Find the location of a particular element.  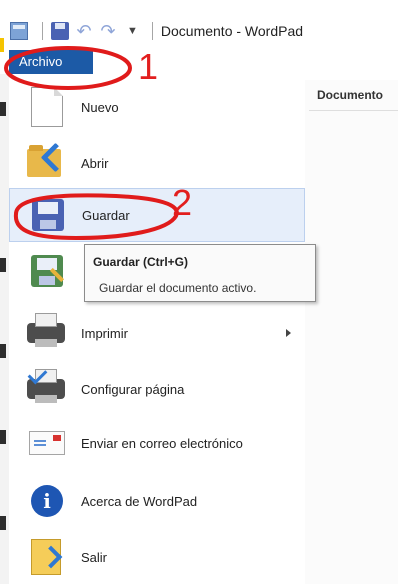

customize-toolbar-icon: ▼ is located at coordinates (132, 31).